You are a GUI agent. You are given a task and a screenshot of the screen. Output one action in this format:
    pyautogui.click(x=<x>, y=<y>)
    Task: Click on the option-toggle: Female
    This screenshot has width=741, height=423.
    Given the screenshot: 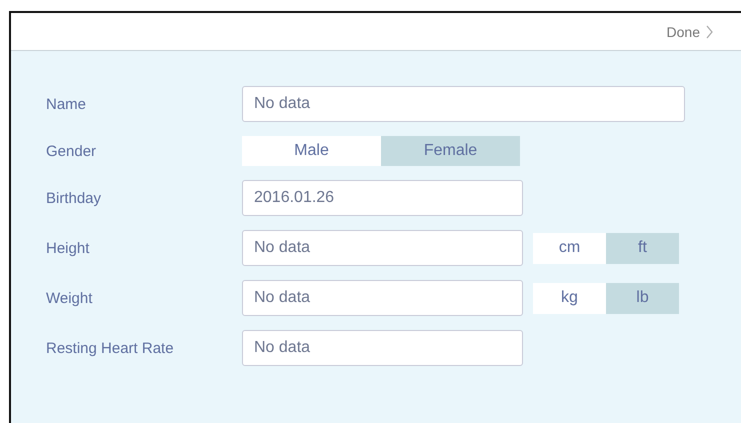 What is the action you would take?
    pyautogui.click(x=450, y=151)
    